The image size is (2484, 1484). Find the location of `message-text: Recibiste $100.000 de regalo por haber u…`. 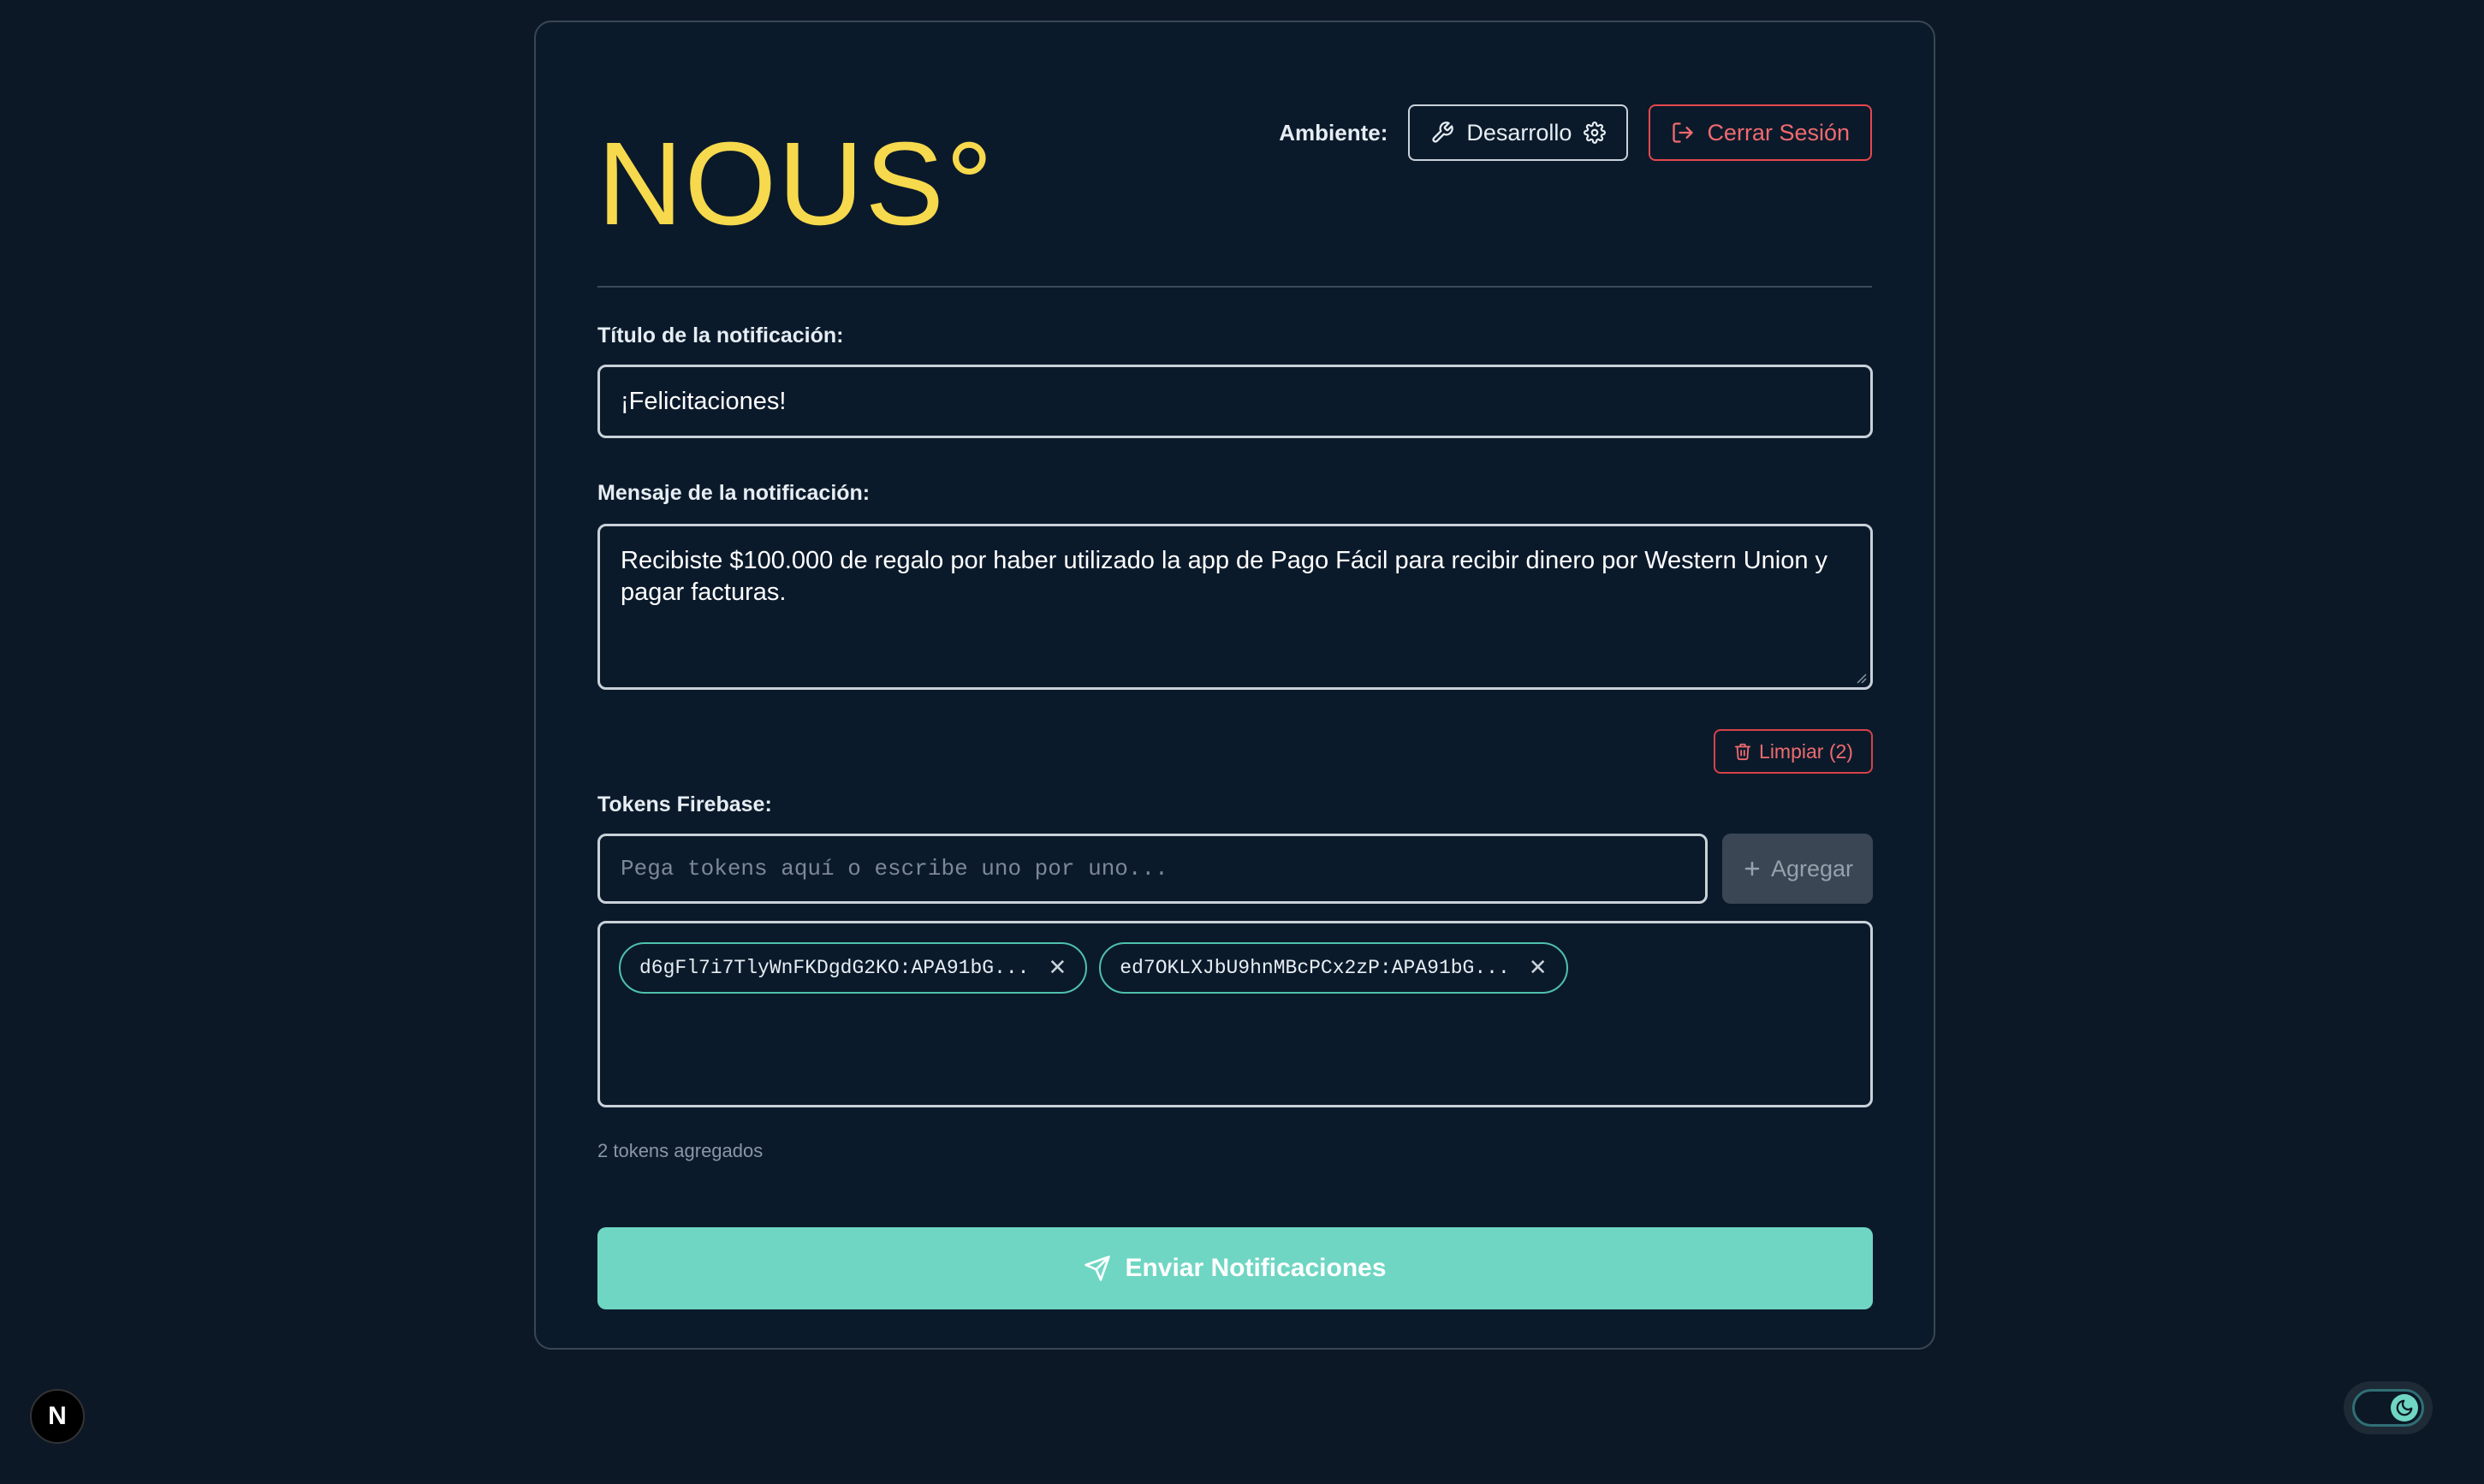

message-text: Recibiste $100.000 de regalo por haber u… is located at coordinates (1224, 577).